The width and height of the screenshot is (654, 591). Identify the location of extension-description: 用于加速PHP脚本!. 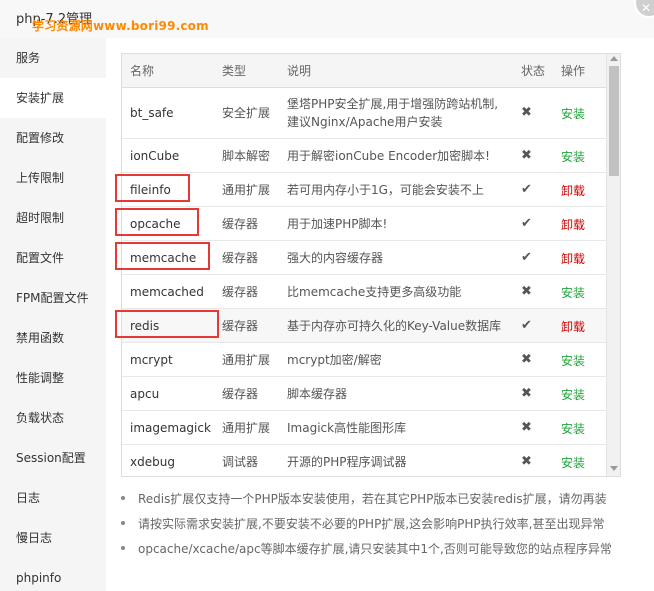
(337, 224).